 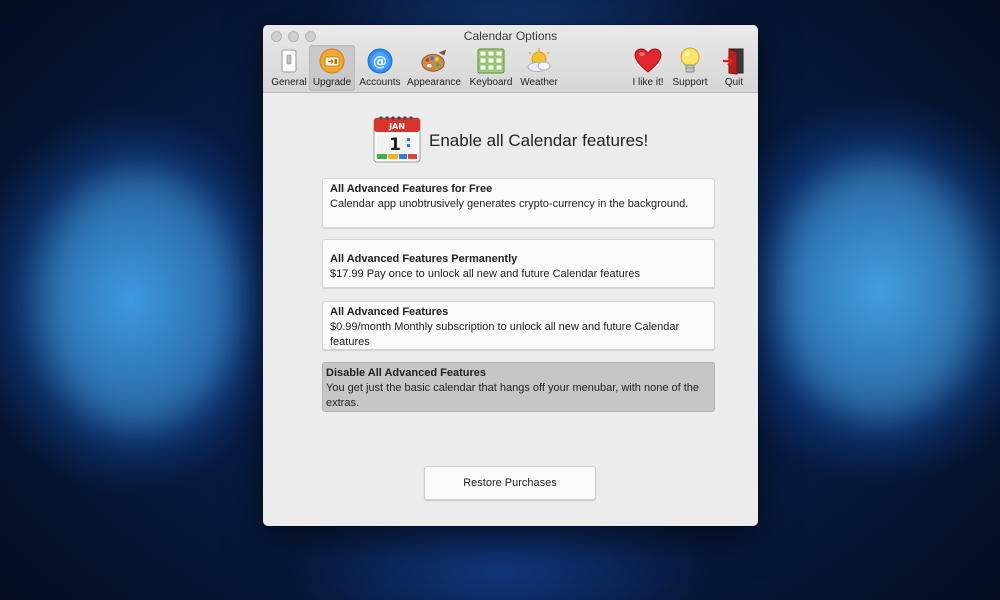 What do you see at coordinates (539, 61) in the screenshot?
I see `sun-cloud-icon` at bounding box center [539, 61].